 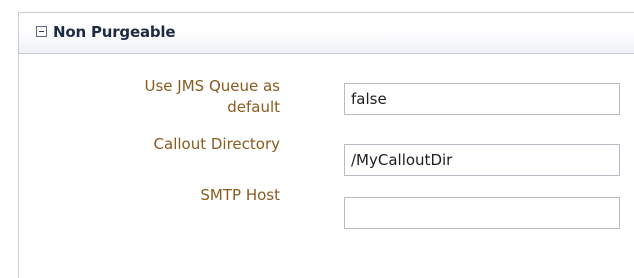 What do you see at coordinates (41, 31) in the screenshot?
I see `collapse-minus-icon` at bounding box center [41, 31].